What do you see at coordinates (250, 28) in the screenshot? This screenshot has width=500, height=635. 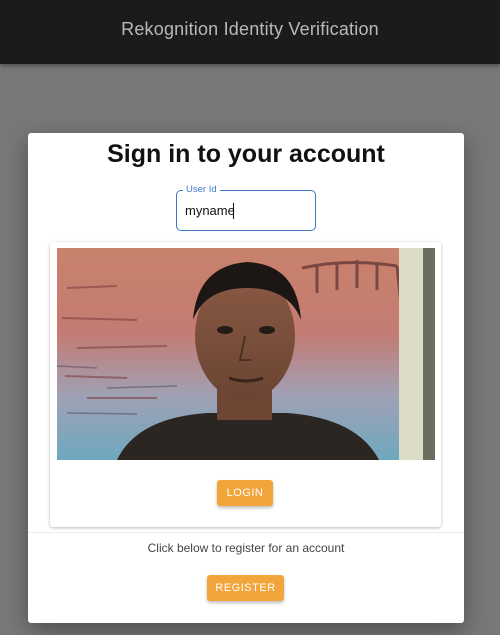 I see `app-title: Rekognition Identity Verification` at bounding box center [250, 28].